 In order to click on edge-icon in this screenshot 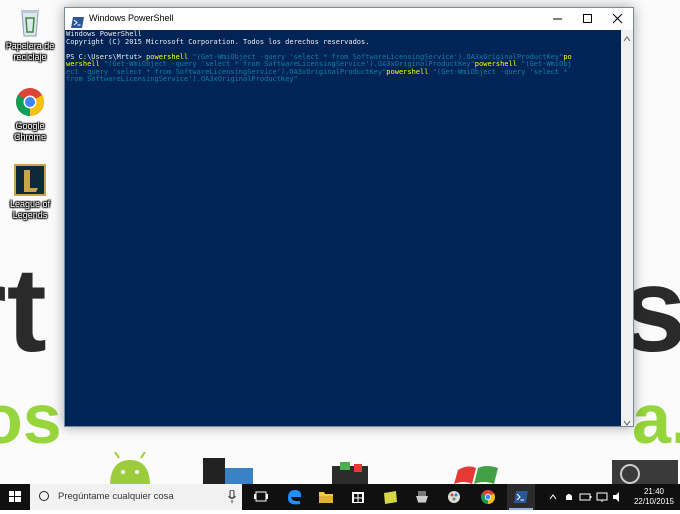, I will do `click(295, 497)`.